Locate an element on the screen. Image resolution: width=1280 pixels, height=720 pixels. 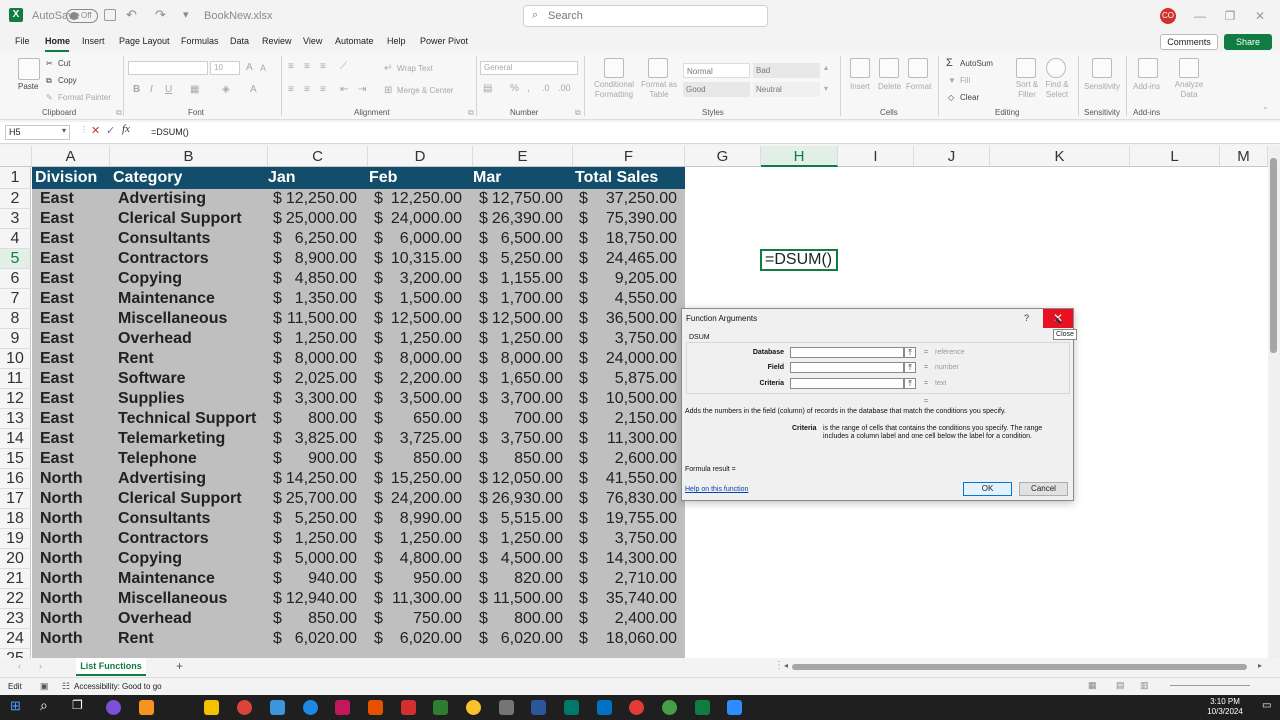
month-value-cell: 12,750.00 is located at coordinates (523, 199).